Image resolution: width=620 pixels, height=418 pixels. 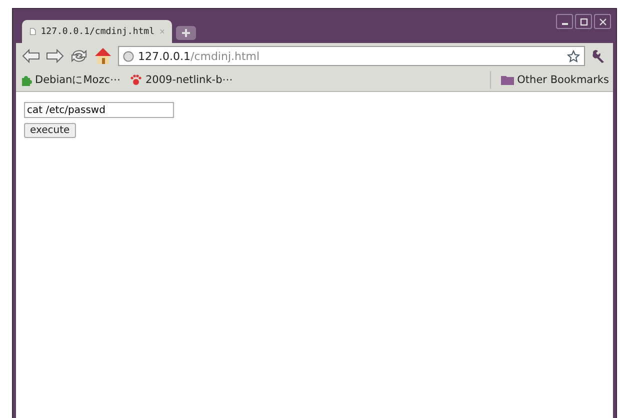 I want to click on back-icon, so click(x=31, y=56).